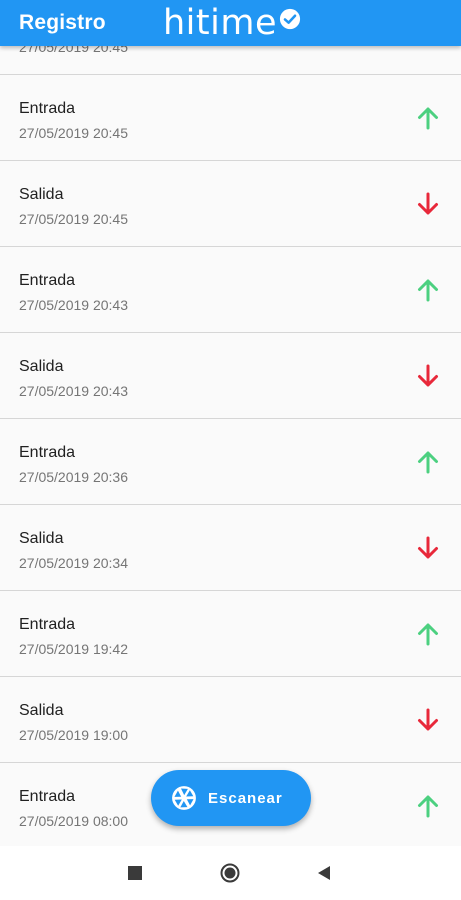 The height and width of the screenshot is (900, 461). I want to click on record-timestamp: 27/05/2019 20:34, so click(73, 563).